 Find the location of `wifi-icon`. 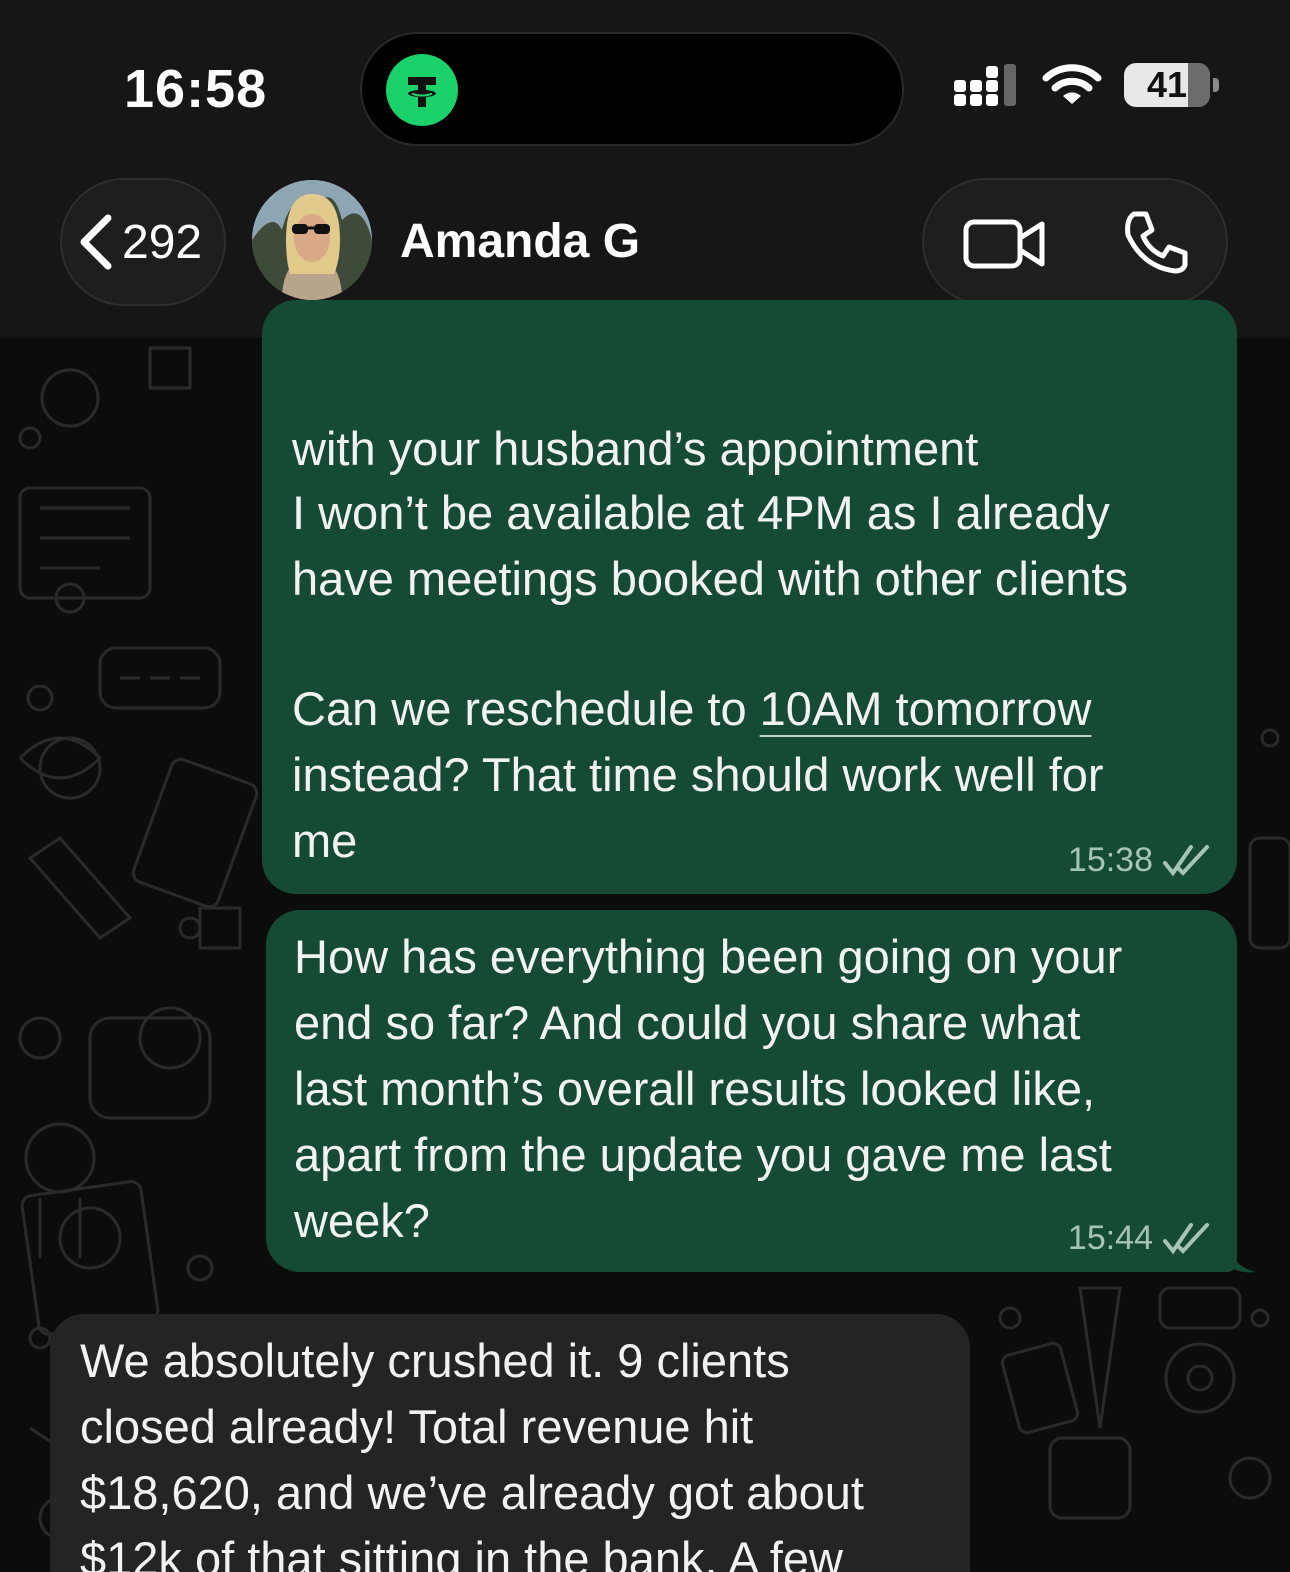

wifi-icon is located at coordinates (1072, 84).